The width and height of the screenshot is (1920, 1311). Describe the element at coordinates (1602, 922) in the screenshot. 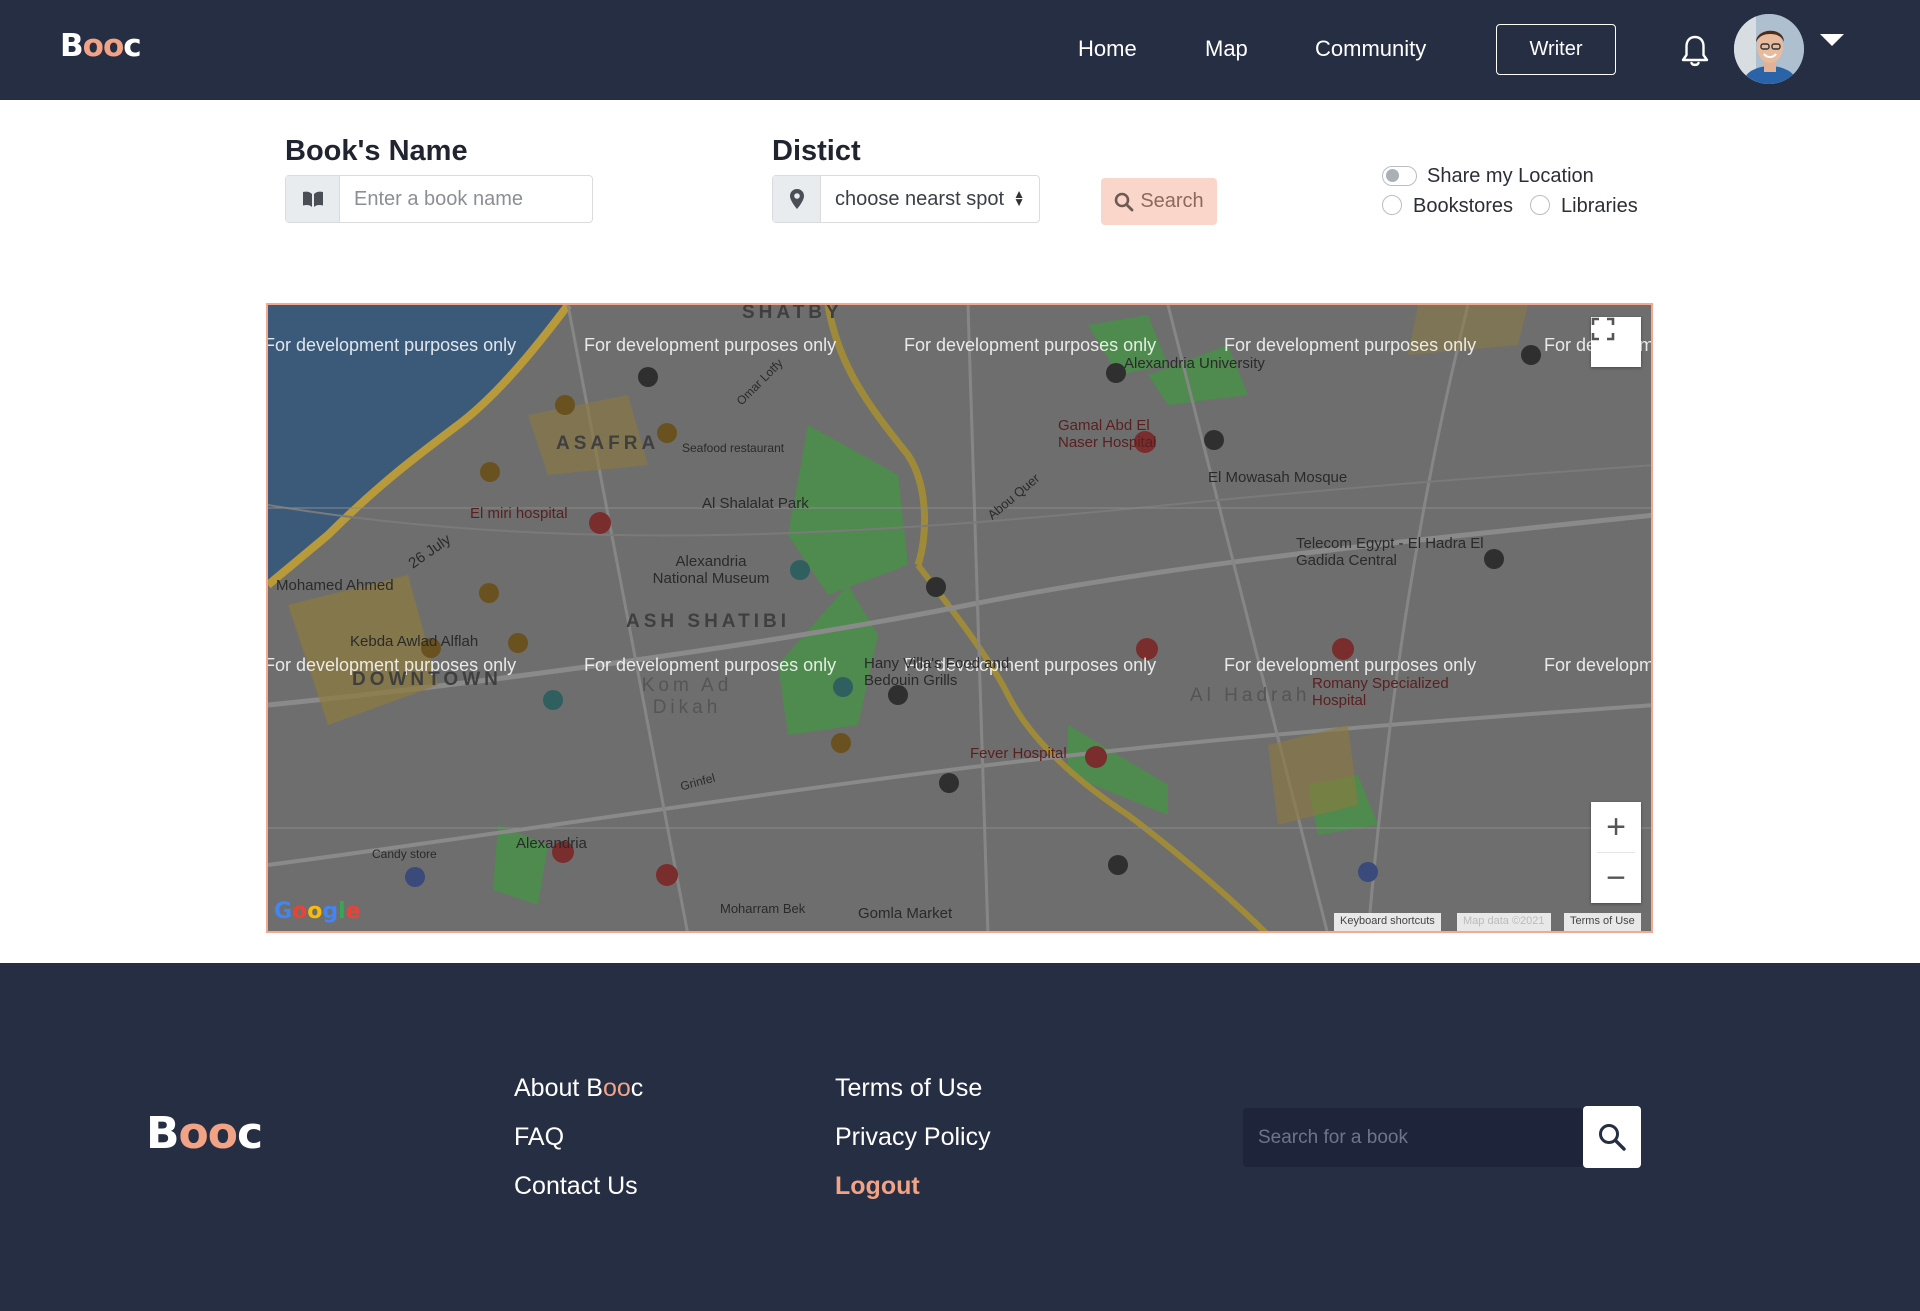

I see `map-terms-link: Terms of Use` at that location.